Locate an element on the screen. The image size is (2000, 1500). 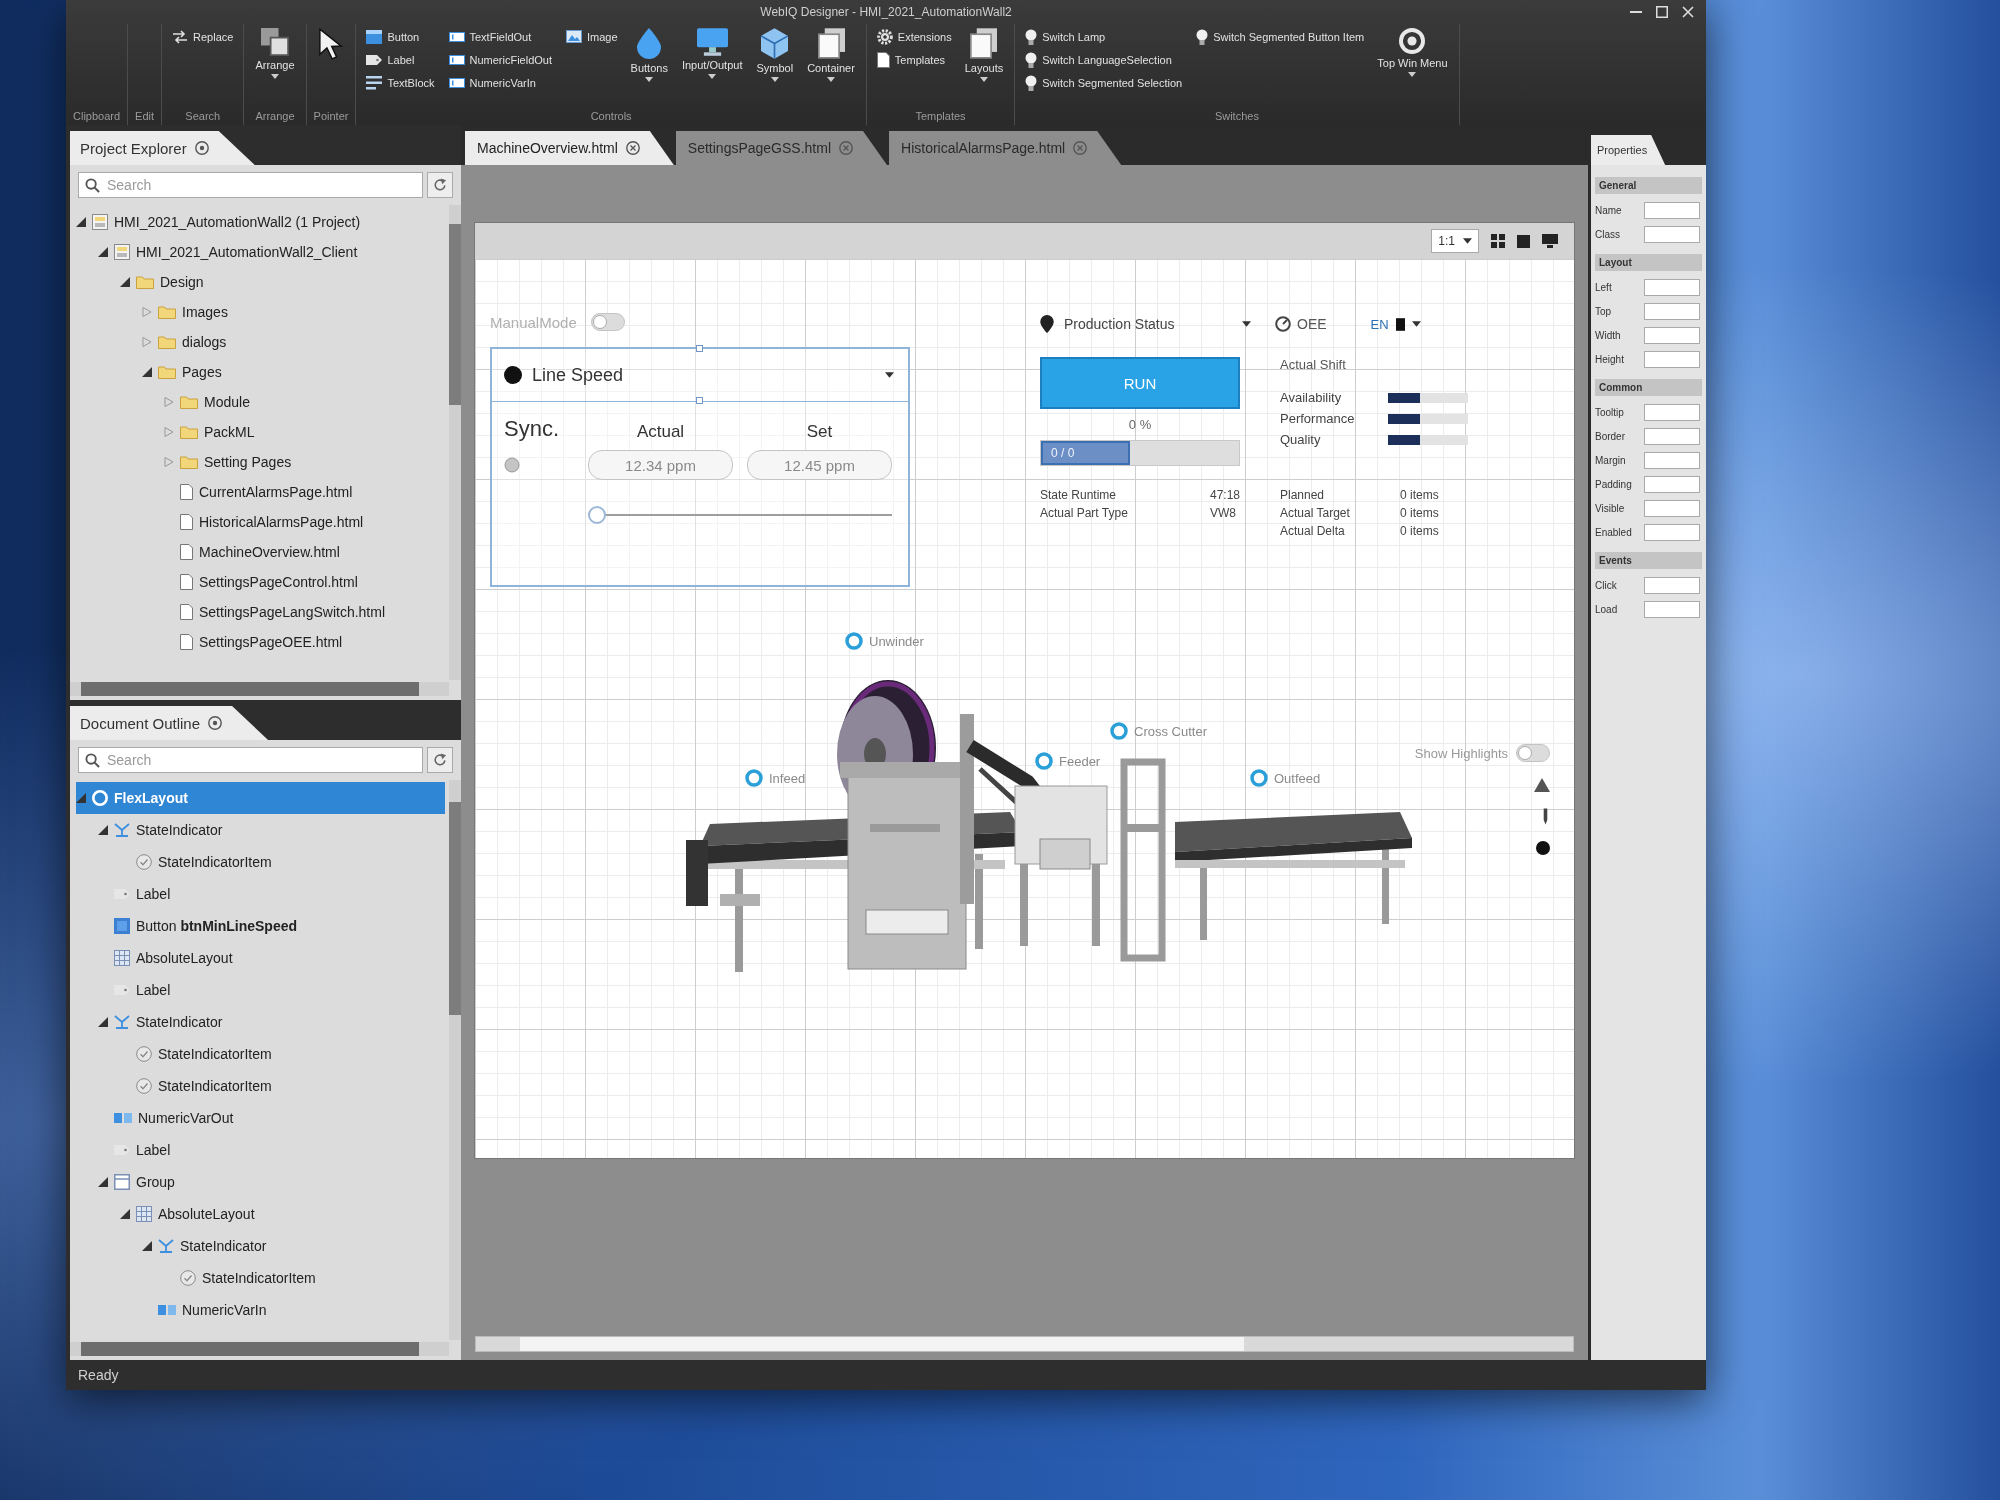
tree-item: HMI_2021_AutomationWall2 (1 Project) is located at coordinates (222, 222).